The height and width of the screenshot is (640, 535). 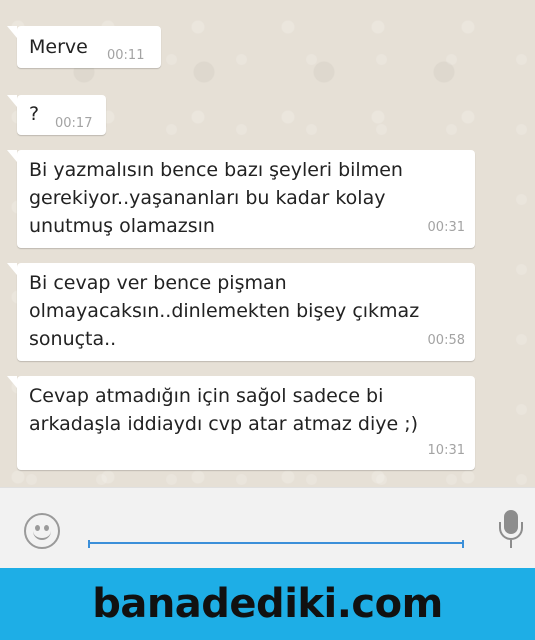 What do you see at coordinates (56, 115) in the screenshot?
I see `message-bubble-2: ? 00:17` at bounding box center [56, 115].